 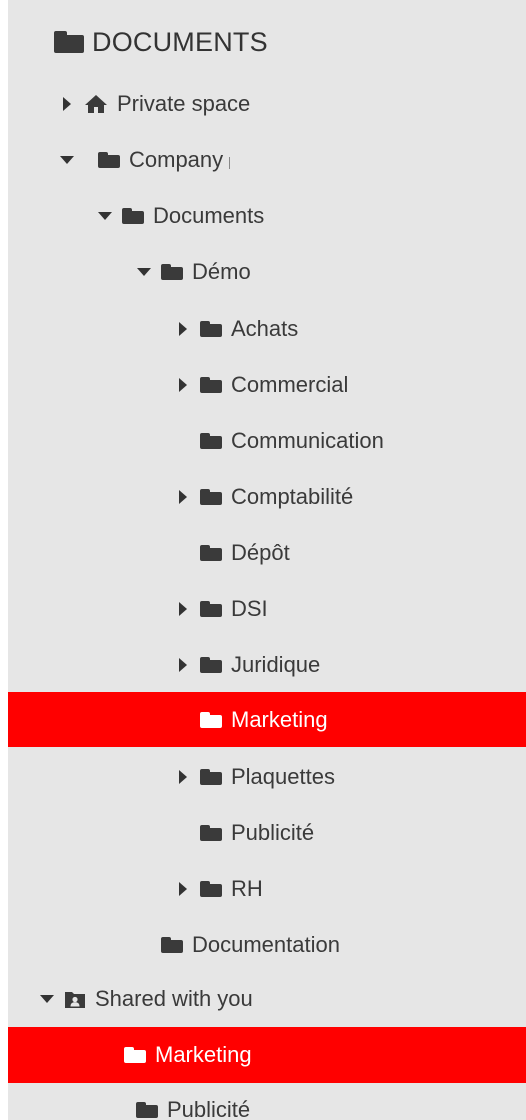 I want to click on tree-item-label: Achats, so click(x=265, y=328).